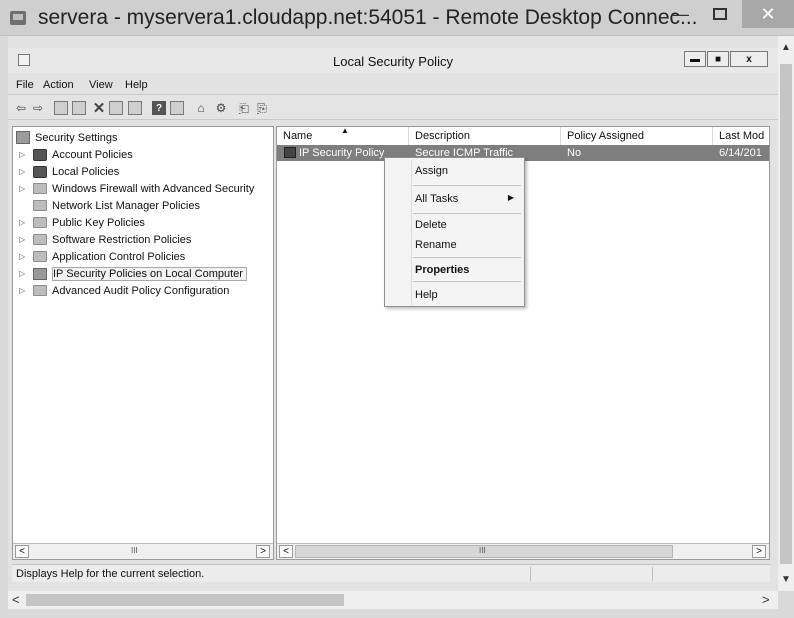  Describe the element at coordinates (58, 85) in the screenshot. I see `menu-action: Action` at that location.